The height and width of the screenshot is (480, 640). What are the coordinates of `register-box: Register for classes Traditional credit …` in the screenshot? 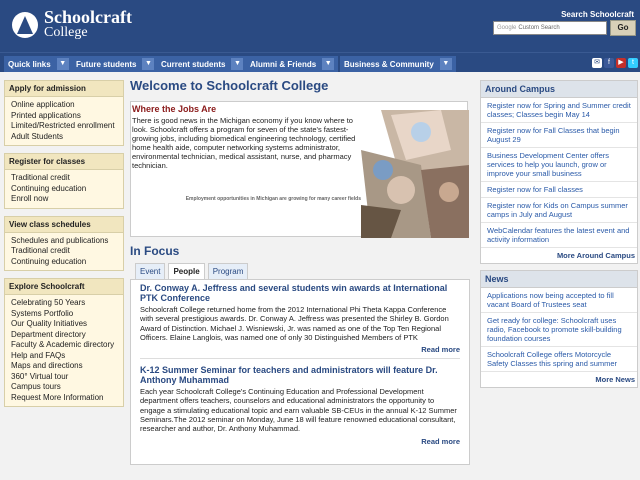 It's located at (64, 181).